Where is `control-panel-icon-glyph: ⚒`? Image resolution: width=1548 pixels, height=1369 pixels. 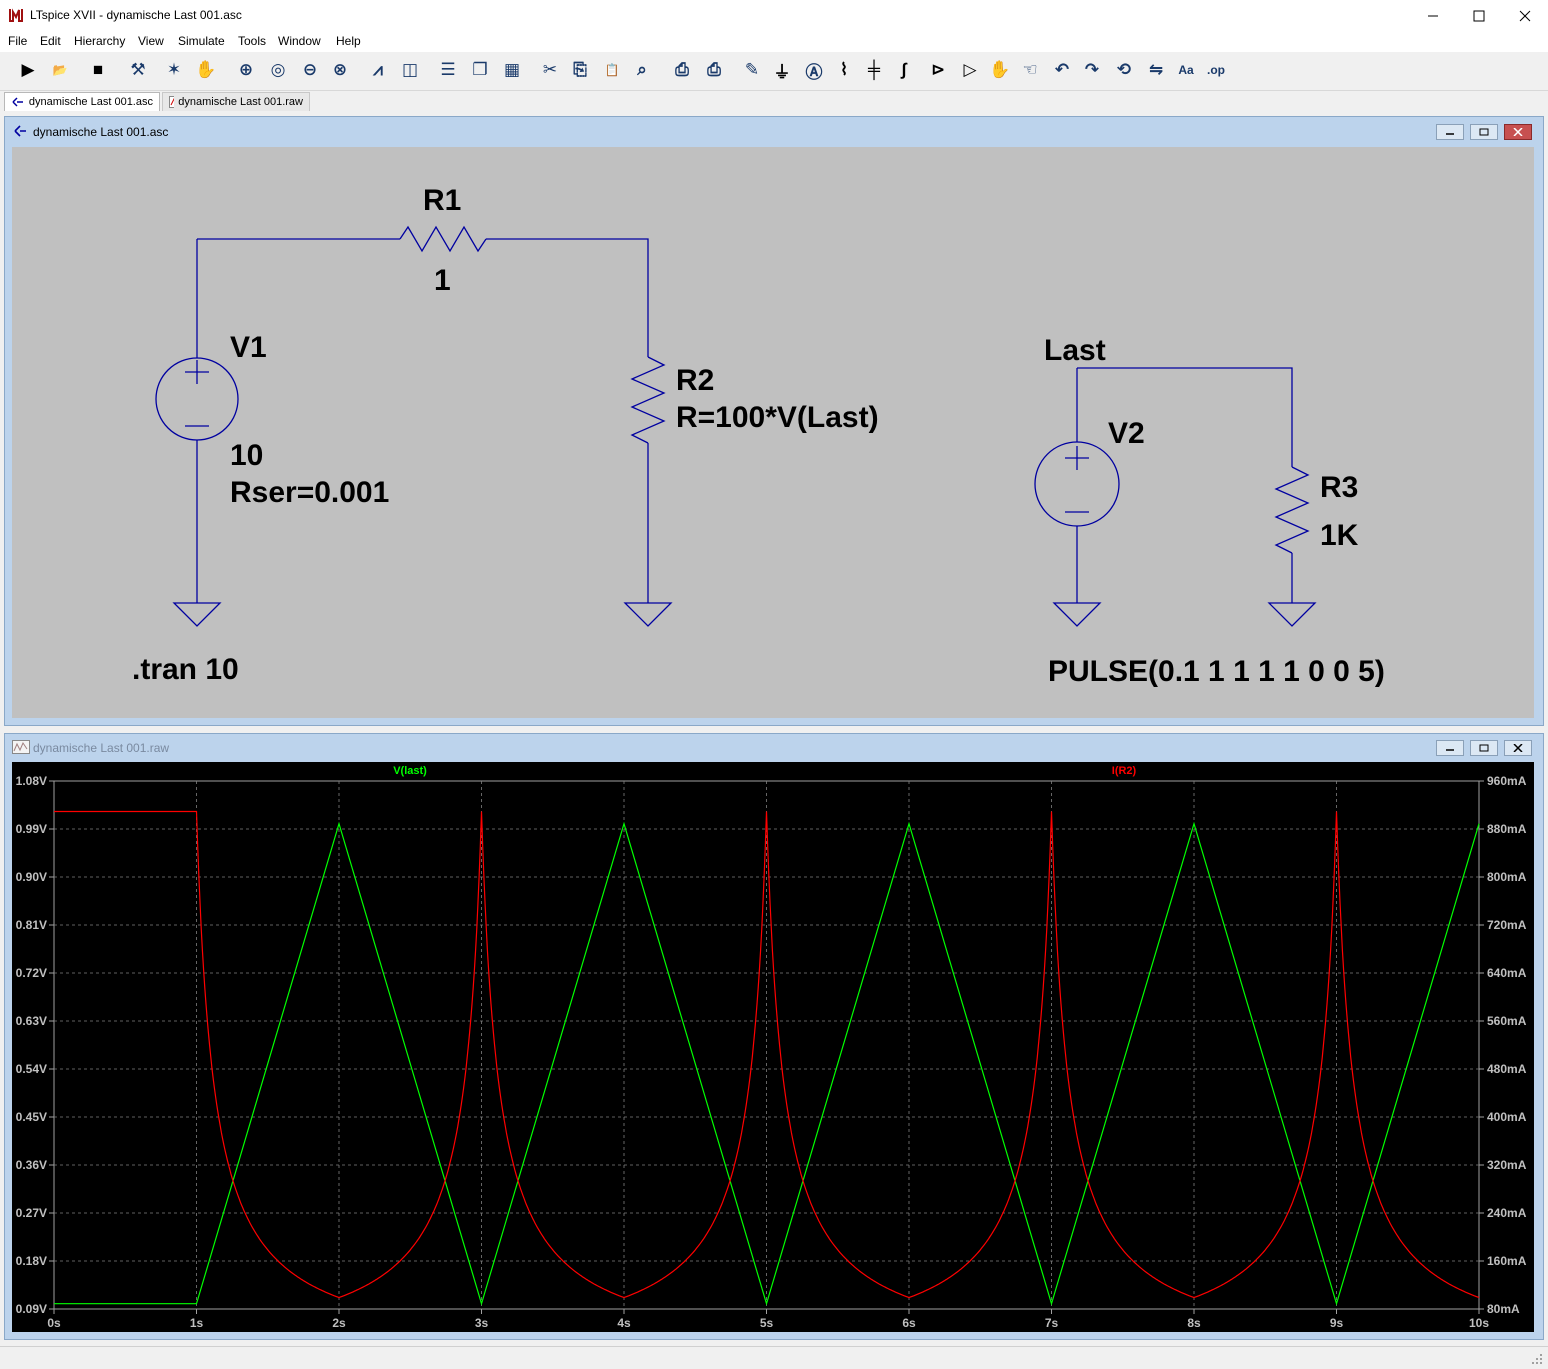
control-panel-icon-glyph: ⚒ is located at coordinates (138, 69).